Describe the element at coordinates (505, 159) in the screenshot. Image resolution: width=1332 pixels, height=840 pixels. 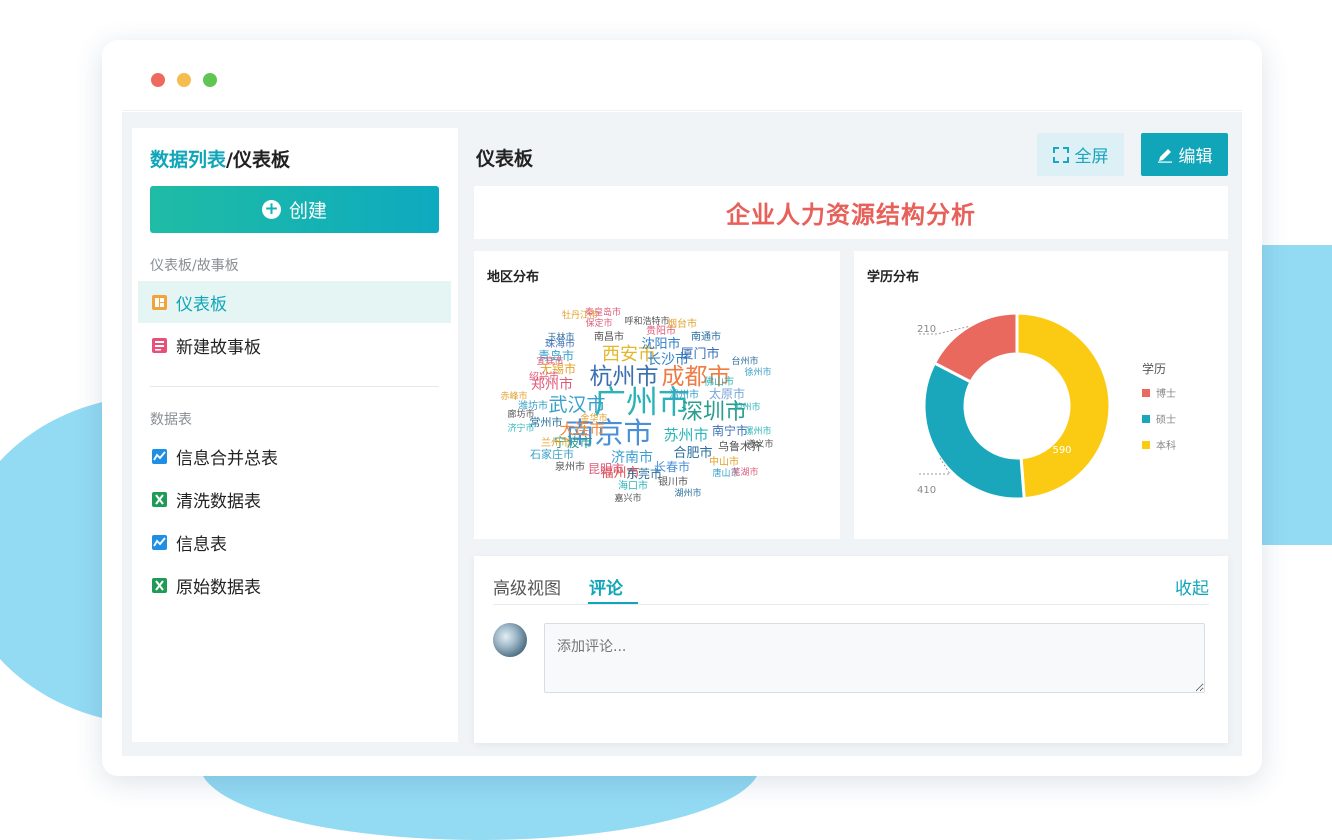
I see `page-title: 仪表板` at that location.